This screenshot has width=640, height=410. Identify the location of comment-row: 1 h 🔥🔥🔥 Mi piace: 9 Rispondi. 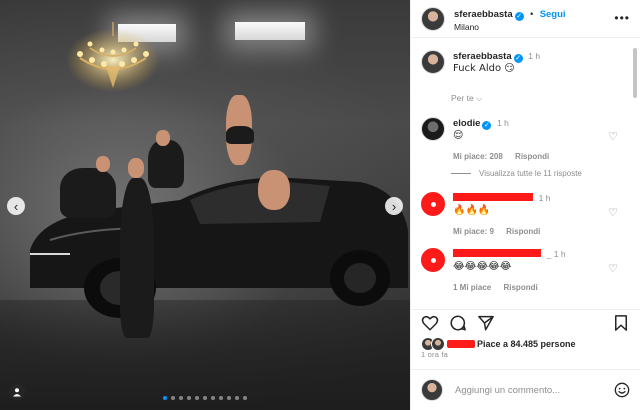
(485, 214).